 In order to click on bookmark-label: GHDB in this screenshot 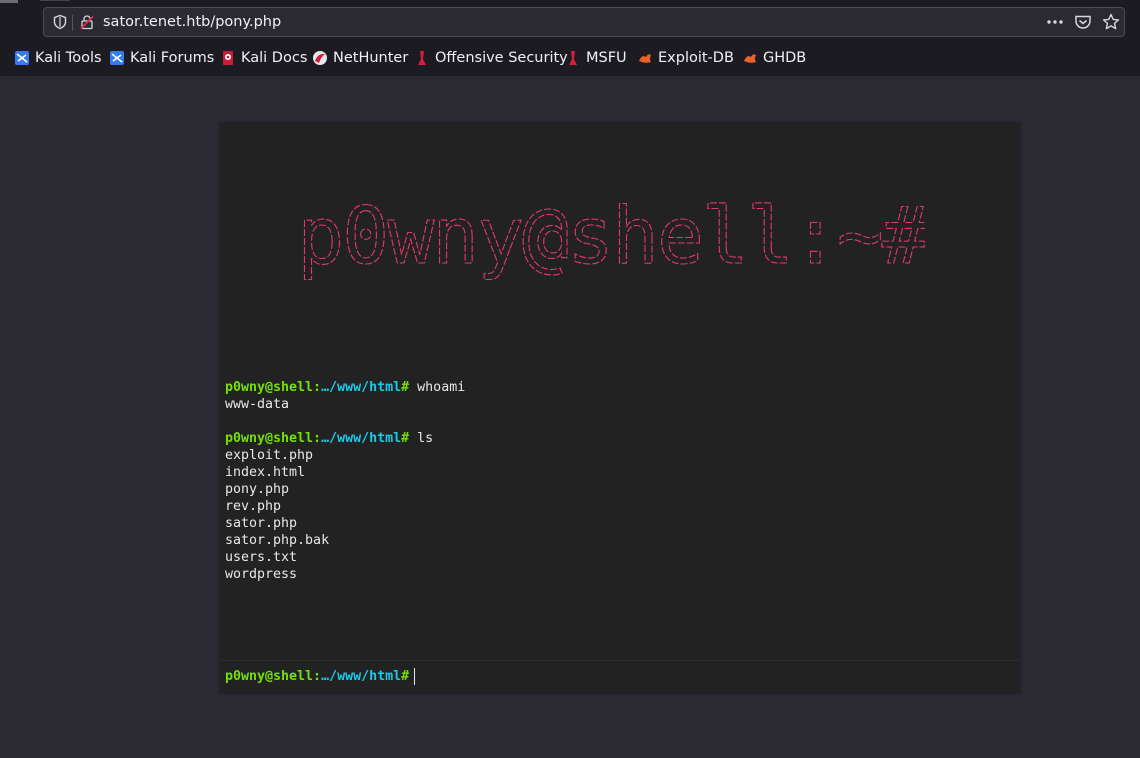, I will do `click(785, 58)`.